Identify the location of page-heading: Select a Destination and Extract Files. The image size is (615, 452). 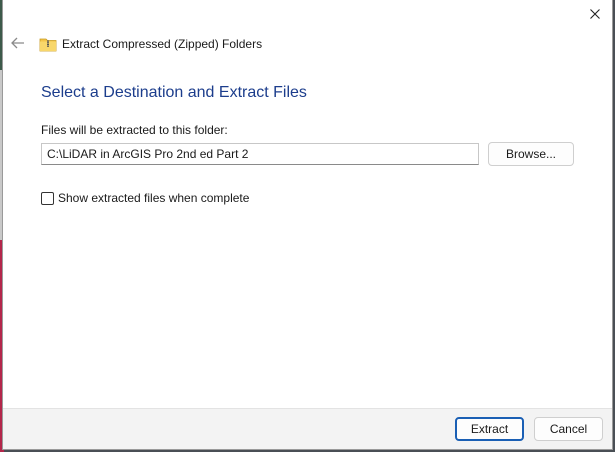
(174, 92).